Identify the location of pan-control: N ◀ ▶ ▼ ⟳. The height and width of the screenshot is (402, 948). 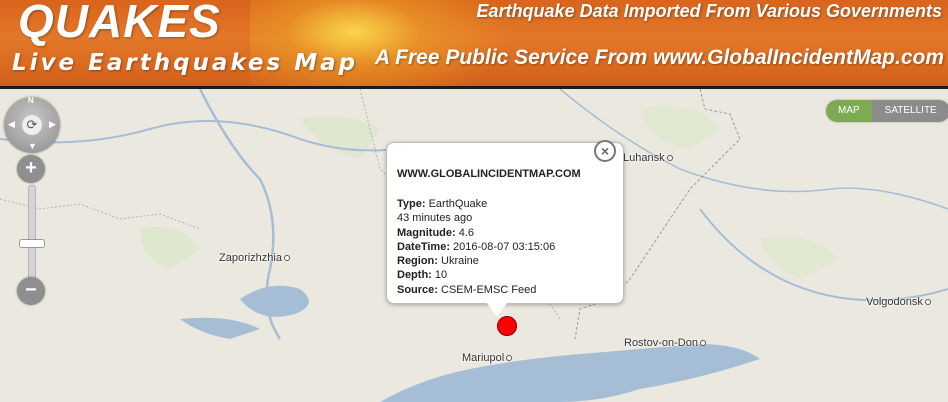
(32, 124).